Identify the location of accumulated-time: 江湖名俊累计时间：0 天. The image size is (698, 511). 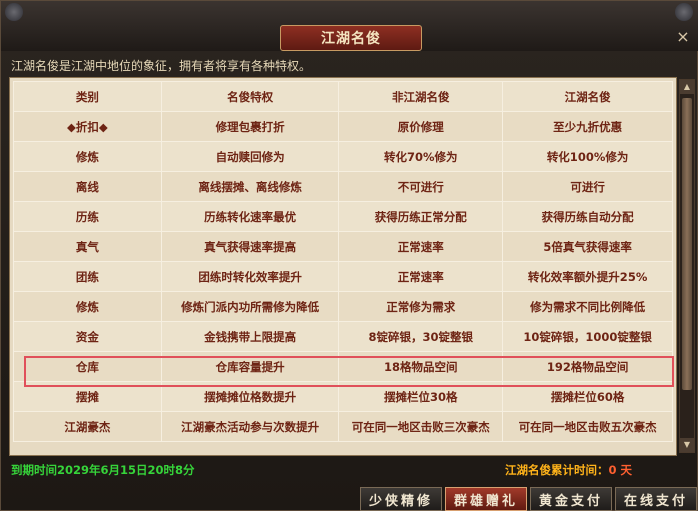
(568, 470).